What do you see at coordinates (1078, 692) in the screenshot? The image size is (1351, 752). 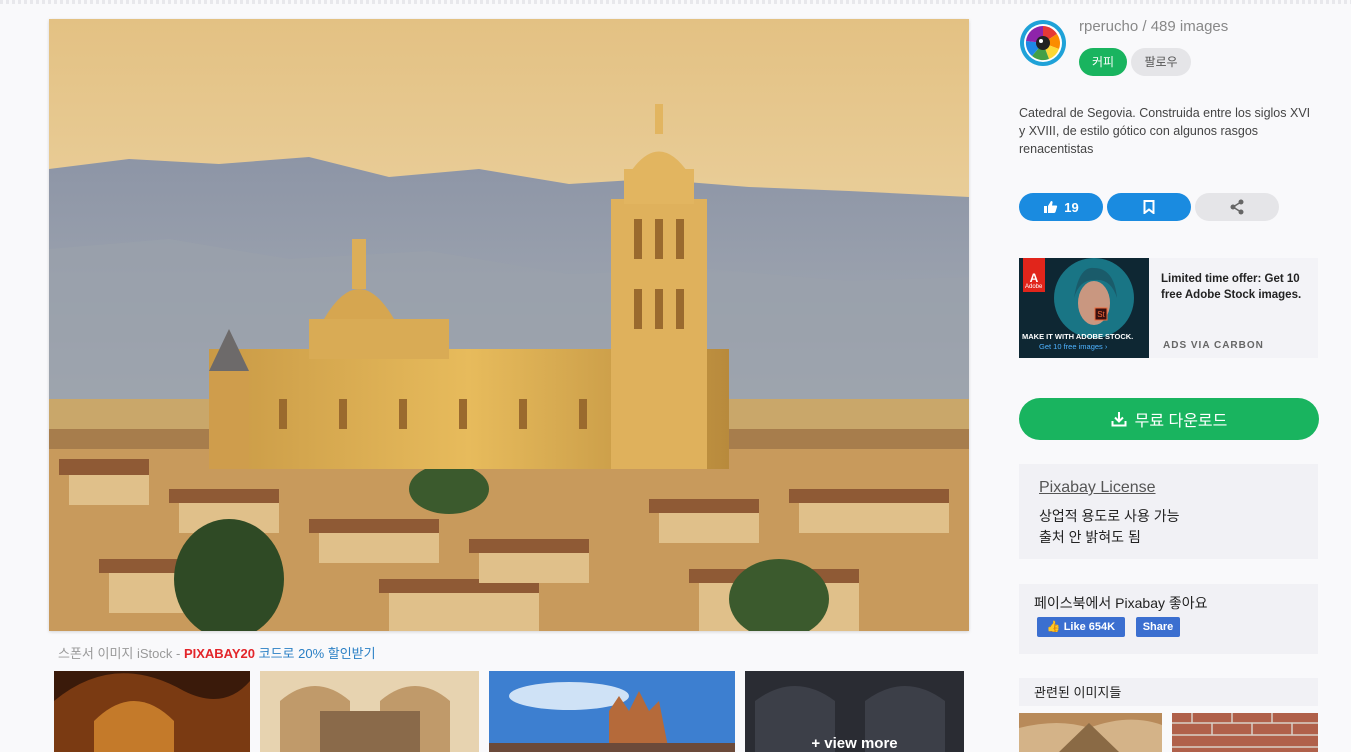 I see `related-images-title: 관련된 이미지들` at bounding box center [1078, 692].